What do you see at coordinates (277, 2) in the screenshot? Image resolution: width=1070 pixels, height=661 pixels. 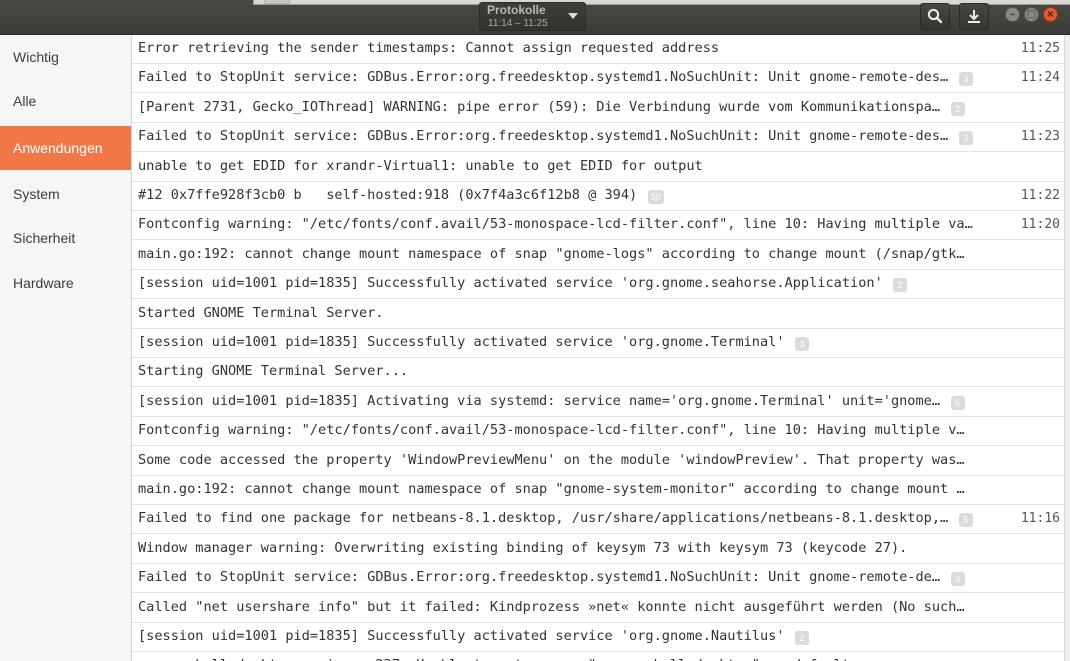 I see `background-tab` at bounding box center [277, 2].